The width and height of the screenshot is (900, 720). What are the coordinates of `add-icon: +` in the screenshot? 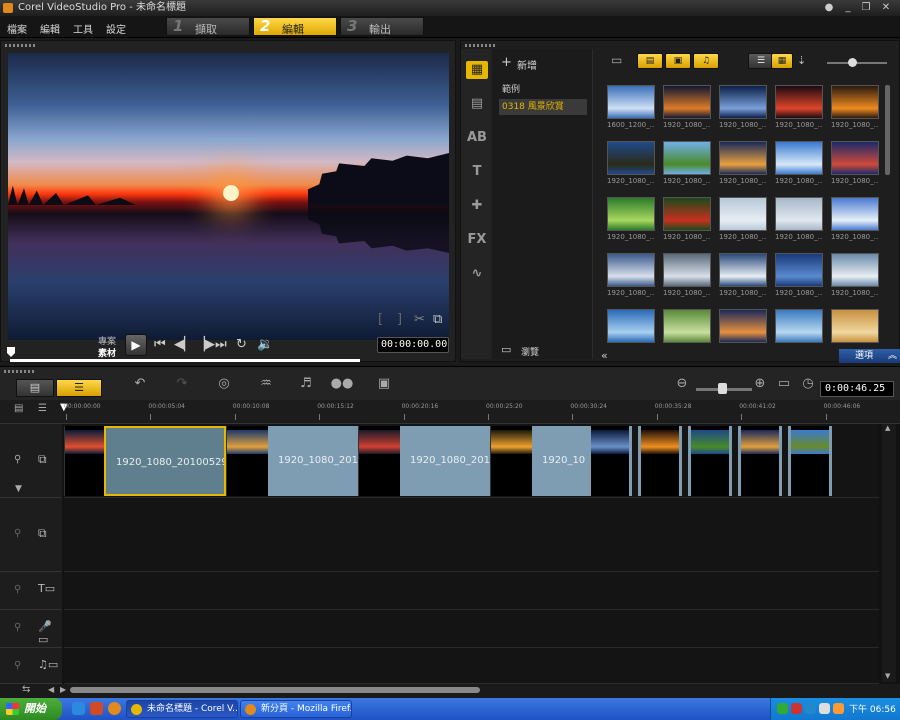 It's located at (506, 62).